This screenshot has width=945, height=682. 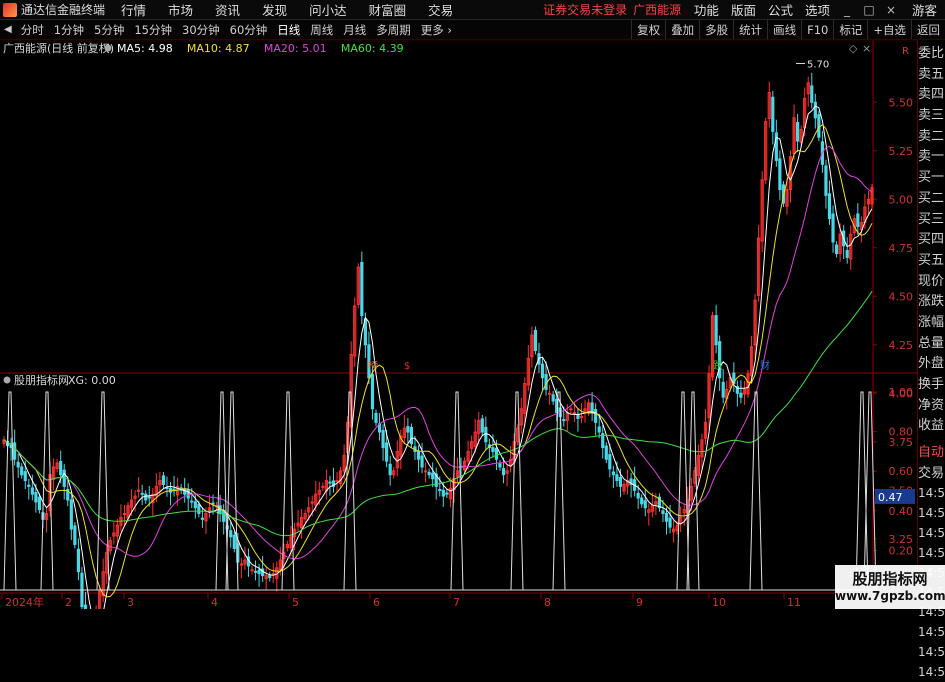 What do you see at coordinates (24, 602) in the screenshot?
I see `date-tick-label: 2024年` at bounding box center [24, 602].